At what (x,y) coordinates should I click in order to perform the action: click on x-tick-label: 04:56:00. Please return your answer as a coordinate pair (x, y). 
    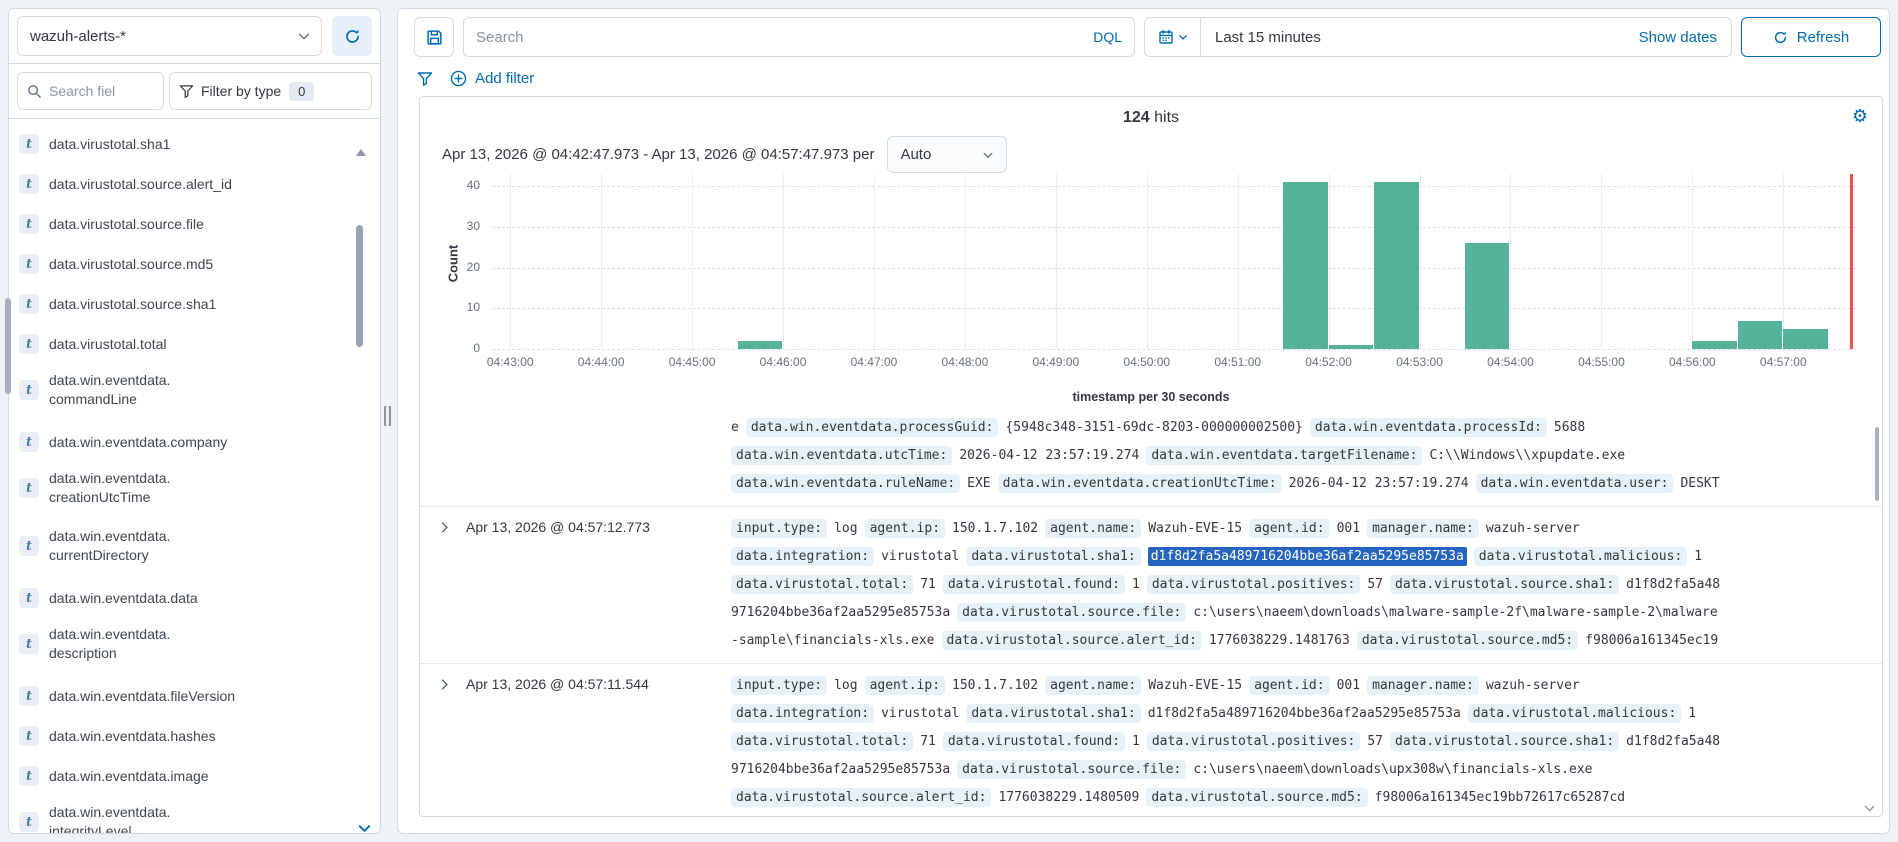
    Looking at the image, I should click on (1692, 362).